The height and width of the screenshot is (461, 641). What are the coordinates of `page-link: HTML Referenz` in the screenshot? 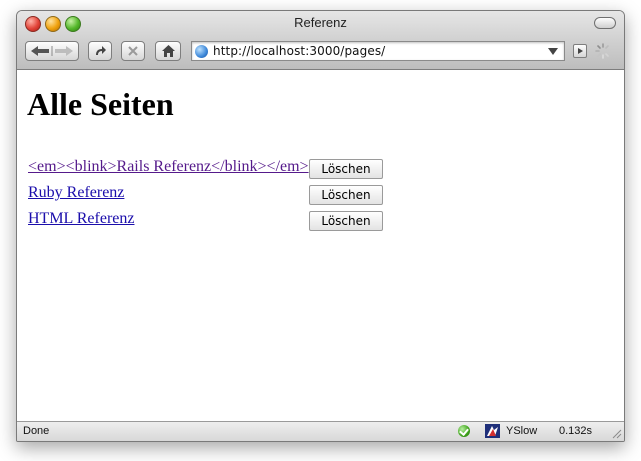 It's located at (81, 219).